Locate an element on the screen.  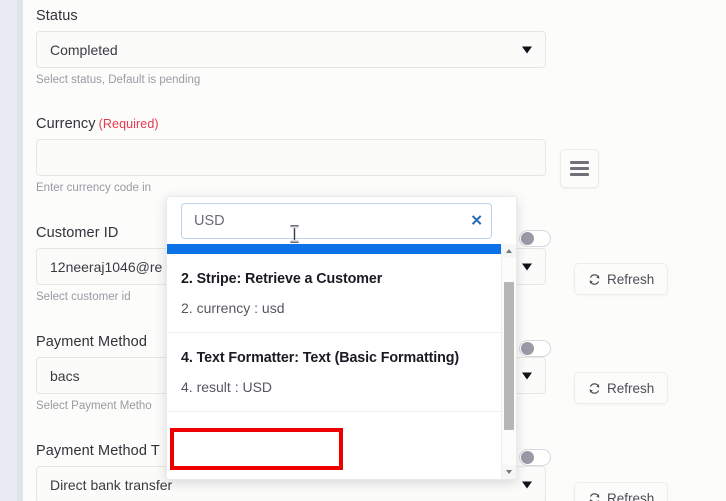
field-label-status: Status is located at coordinates (291, 16).